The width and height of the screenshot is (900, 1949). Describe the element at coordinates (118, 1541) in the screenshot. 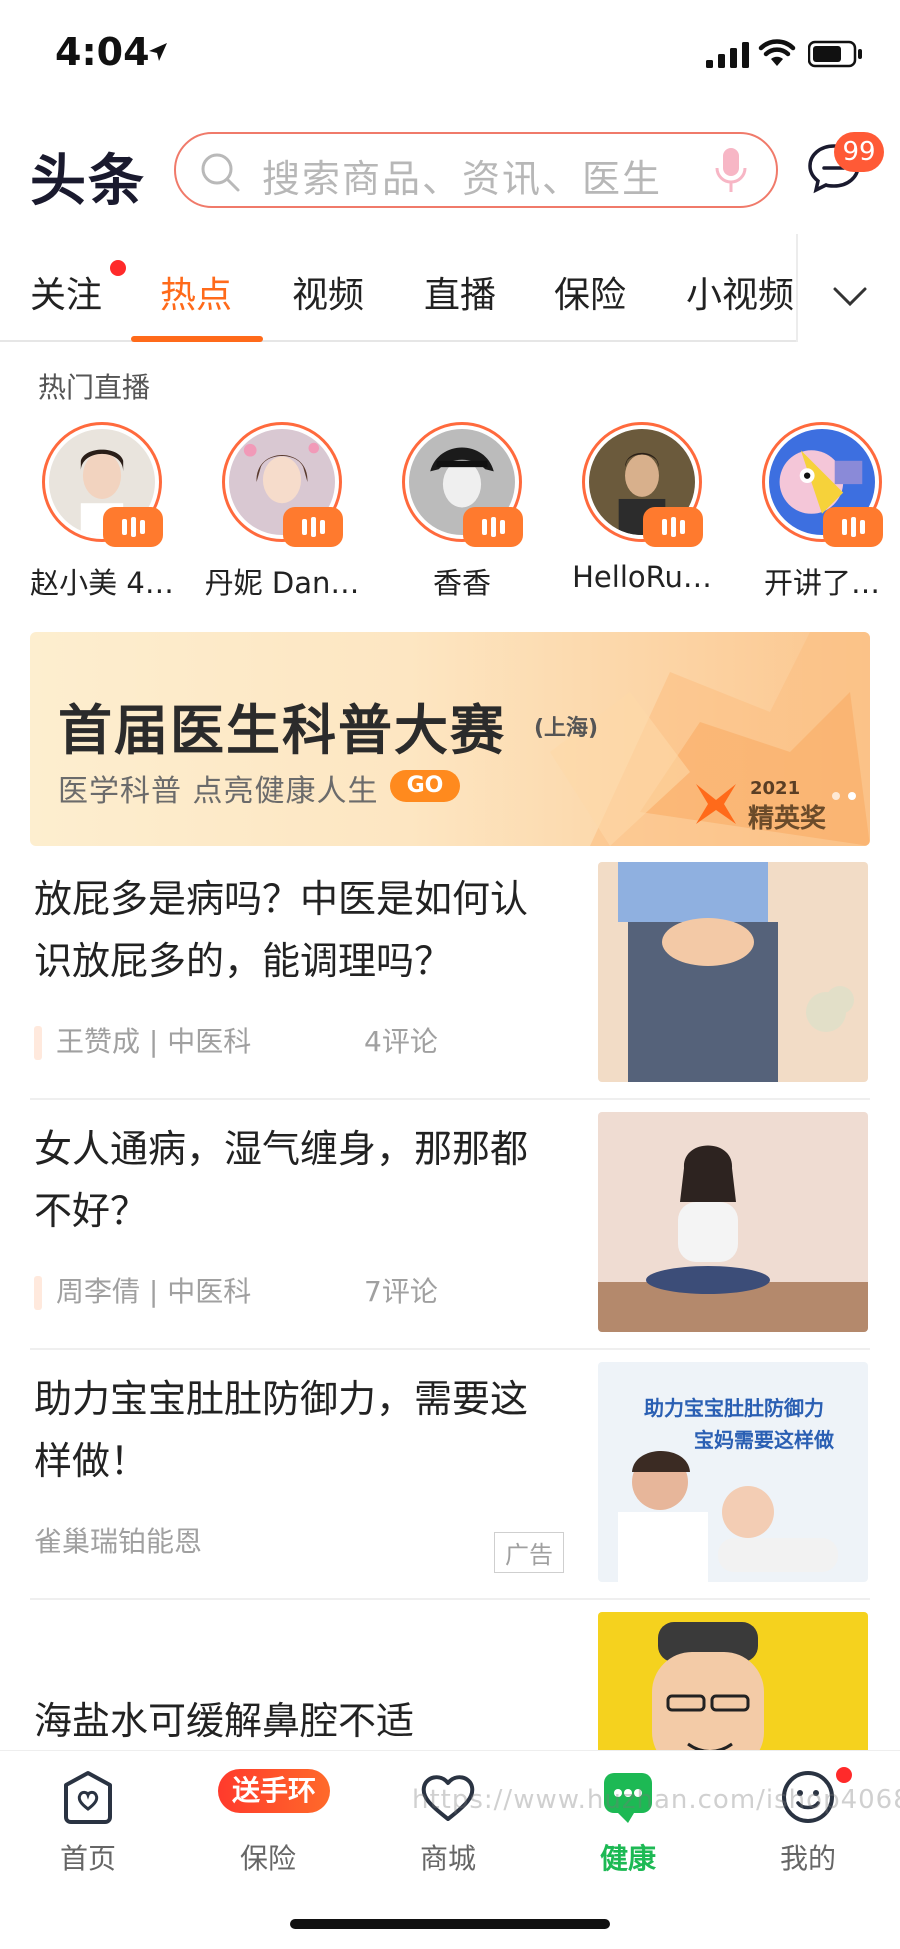

I see `article-author: 雀巢瑞铂能恩` at that location.